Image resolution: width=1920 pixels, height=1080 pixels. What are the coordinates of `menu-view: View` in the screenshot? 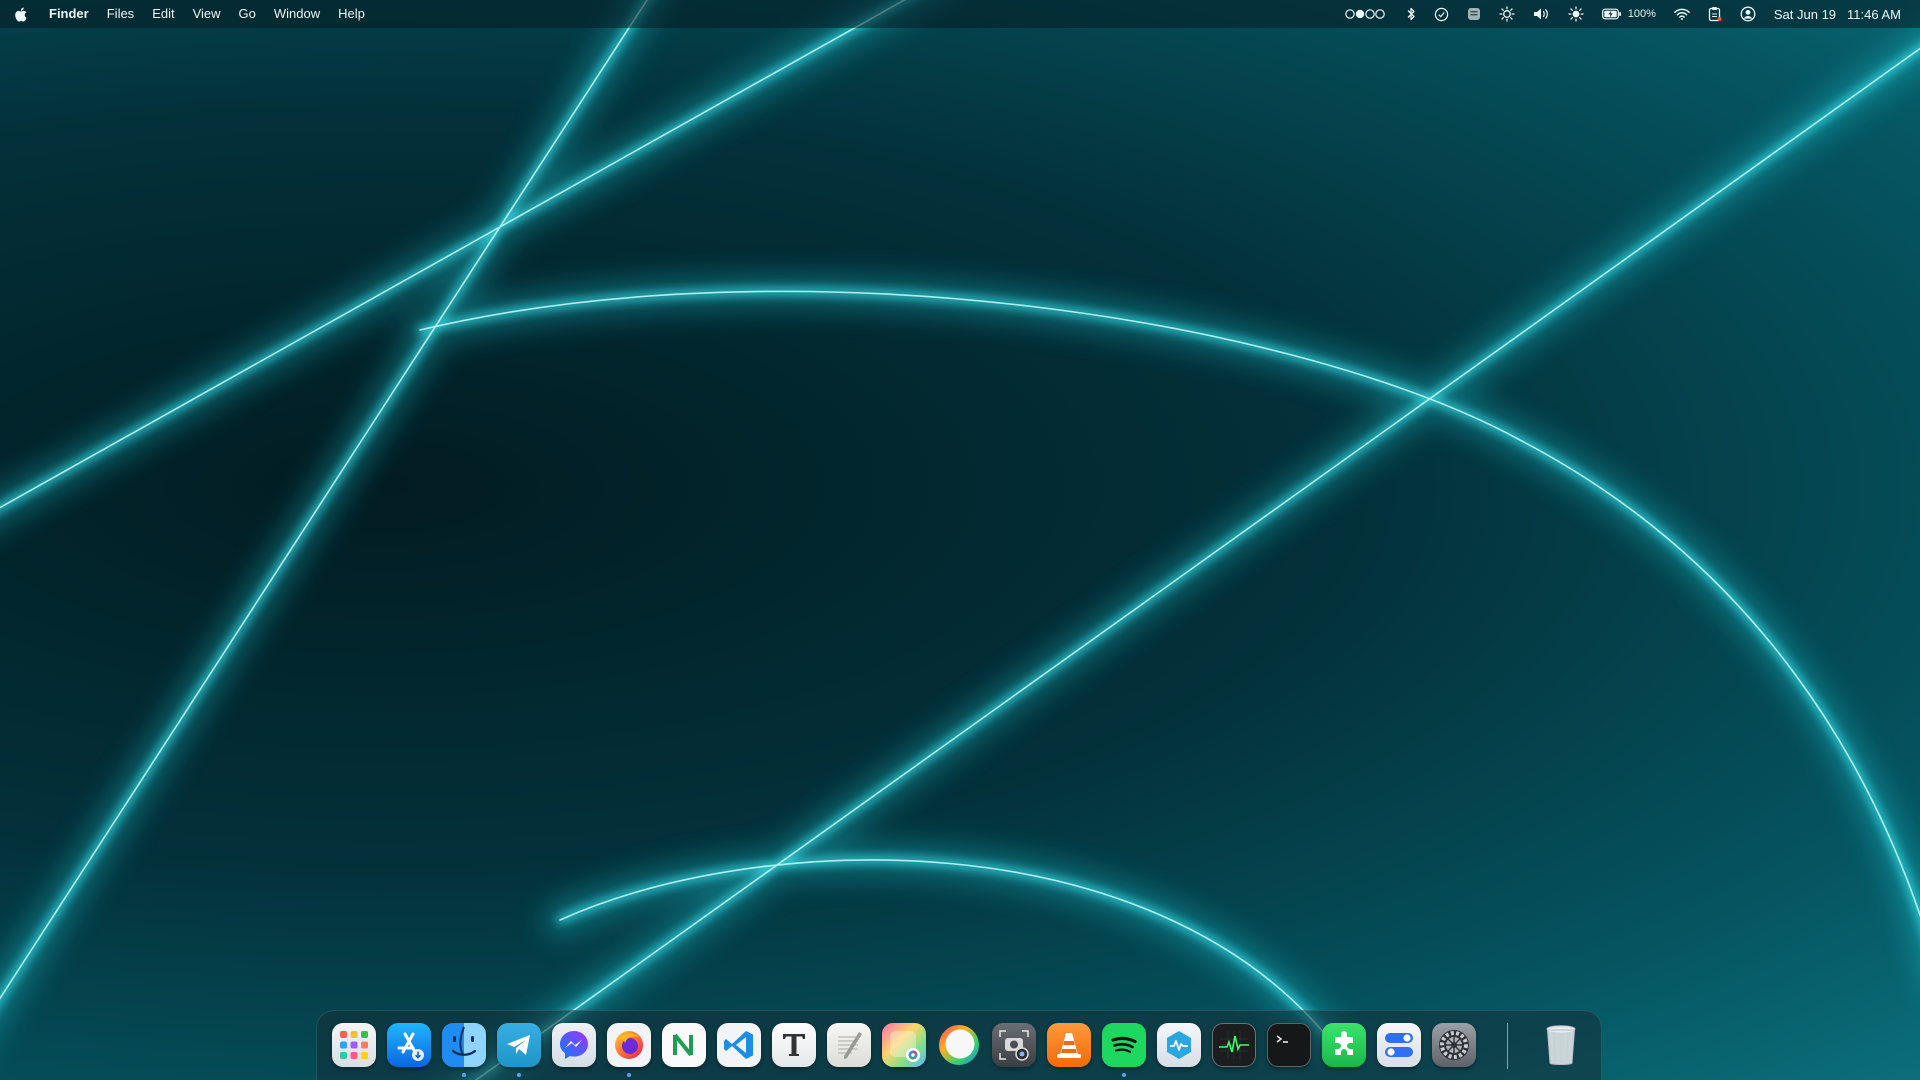 It's located at (207, 14).